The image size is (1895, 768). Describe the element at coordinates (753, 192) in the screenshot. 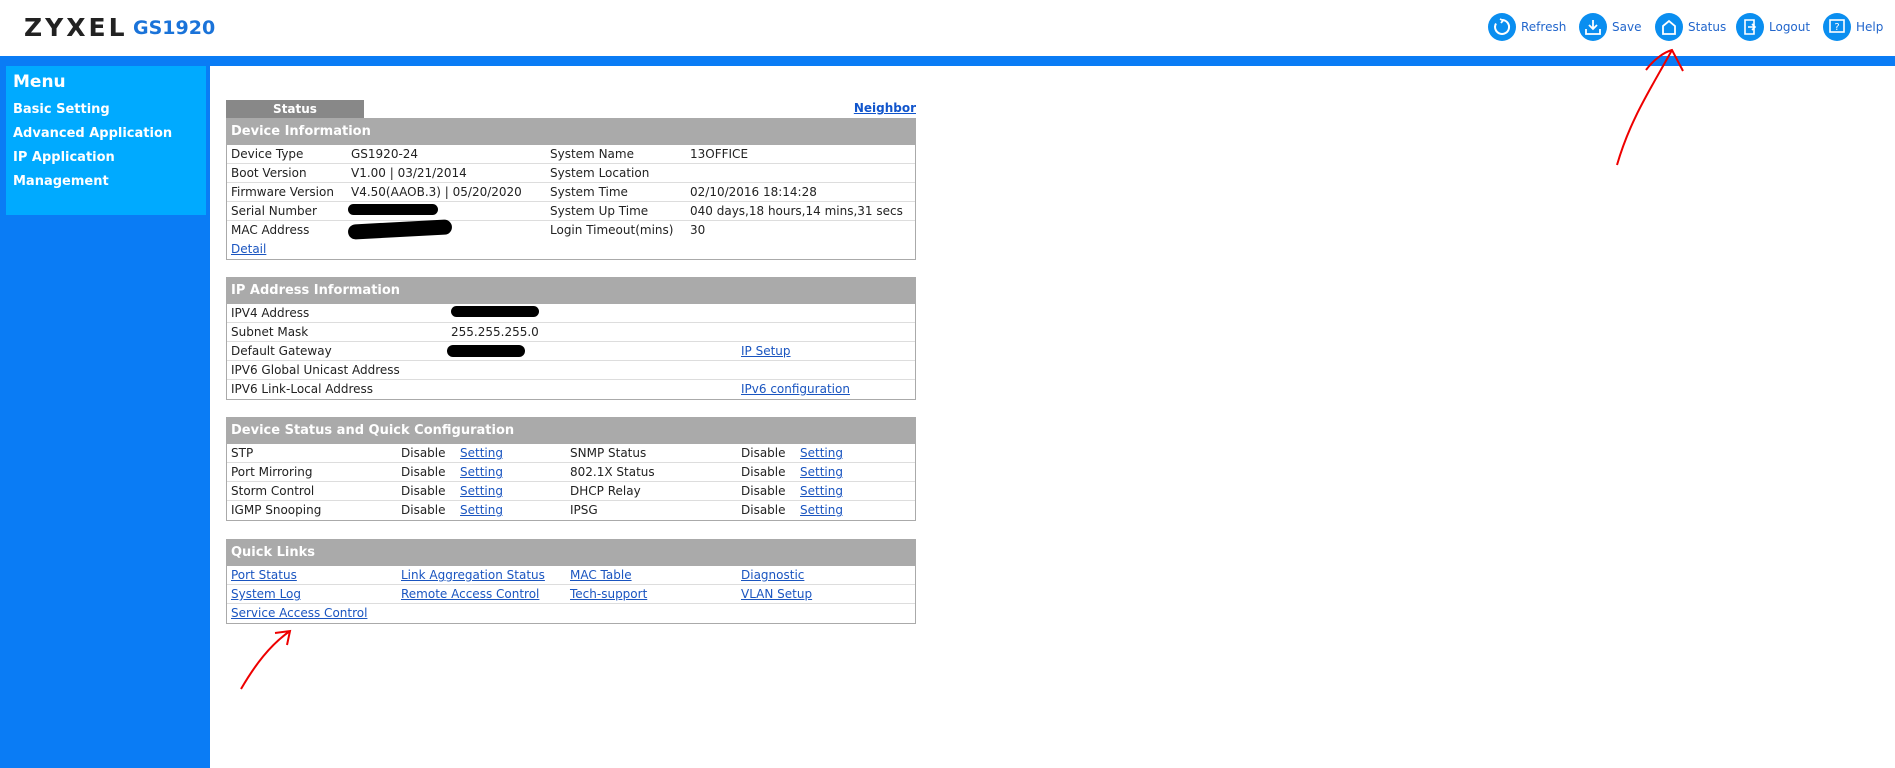

I see `value: 02/10/2016 18:14:28` at that location.